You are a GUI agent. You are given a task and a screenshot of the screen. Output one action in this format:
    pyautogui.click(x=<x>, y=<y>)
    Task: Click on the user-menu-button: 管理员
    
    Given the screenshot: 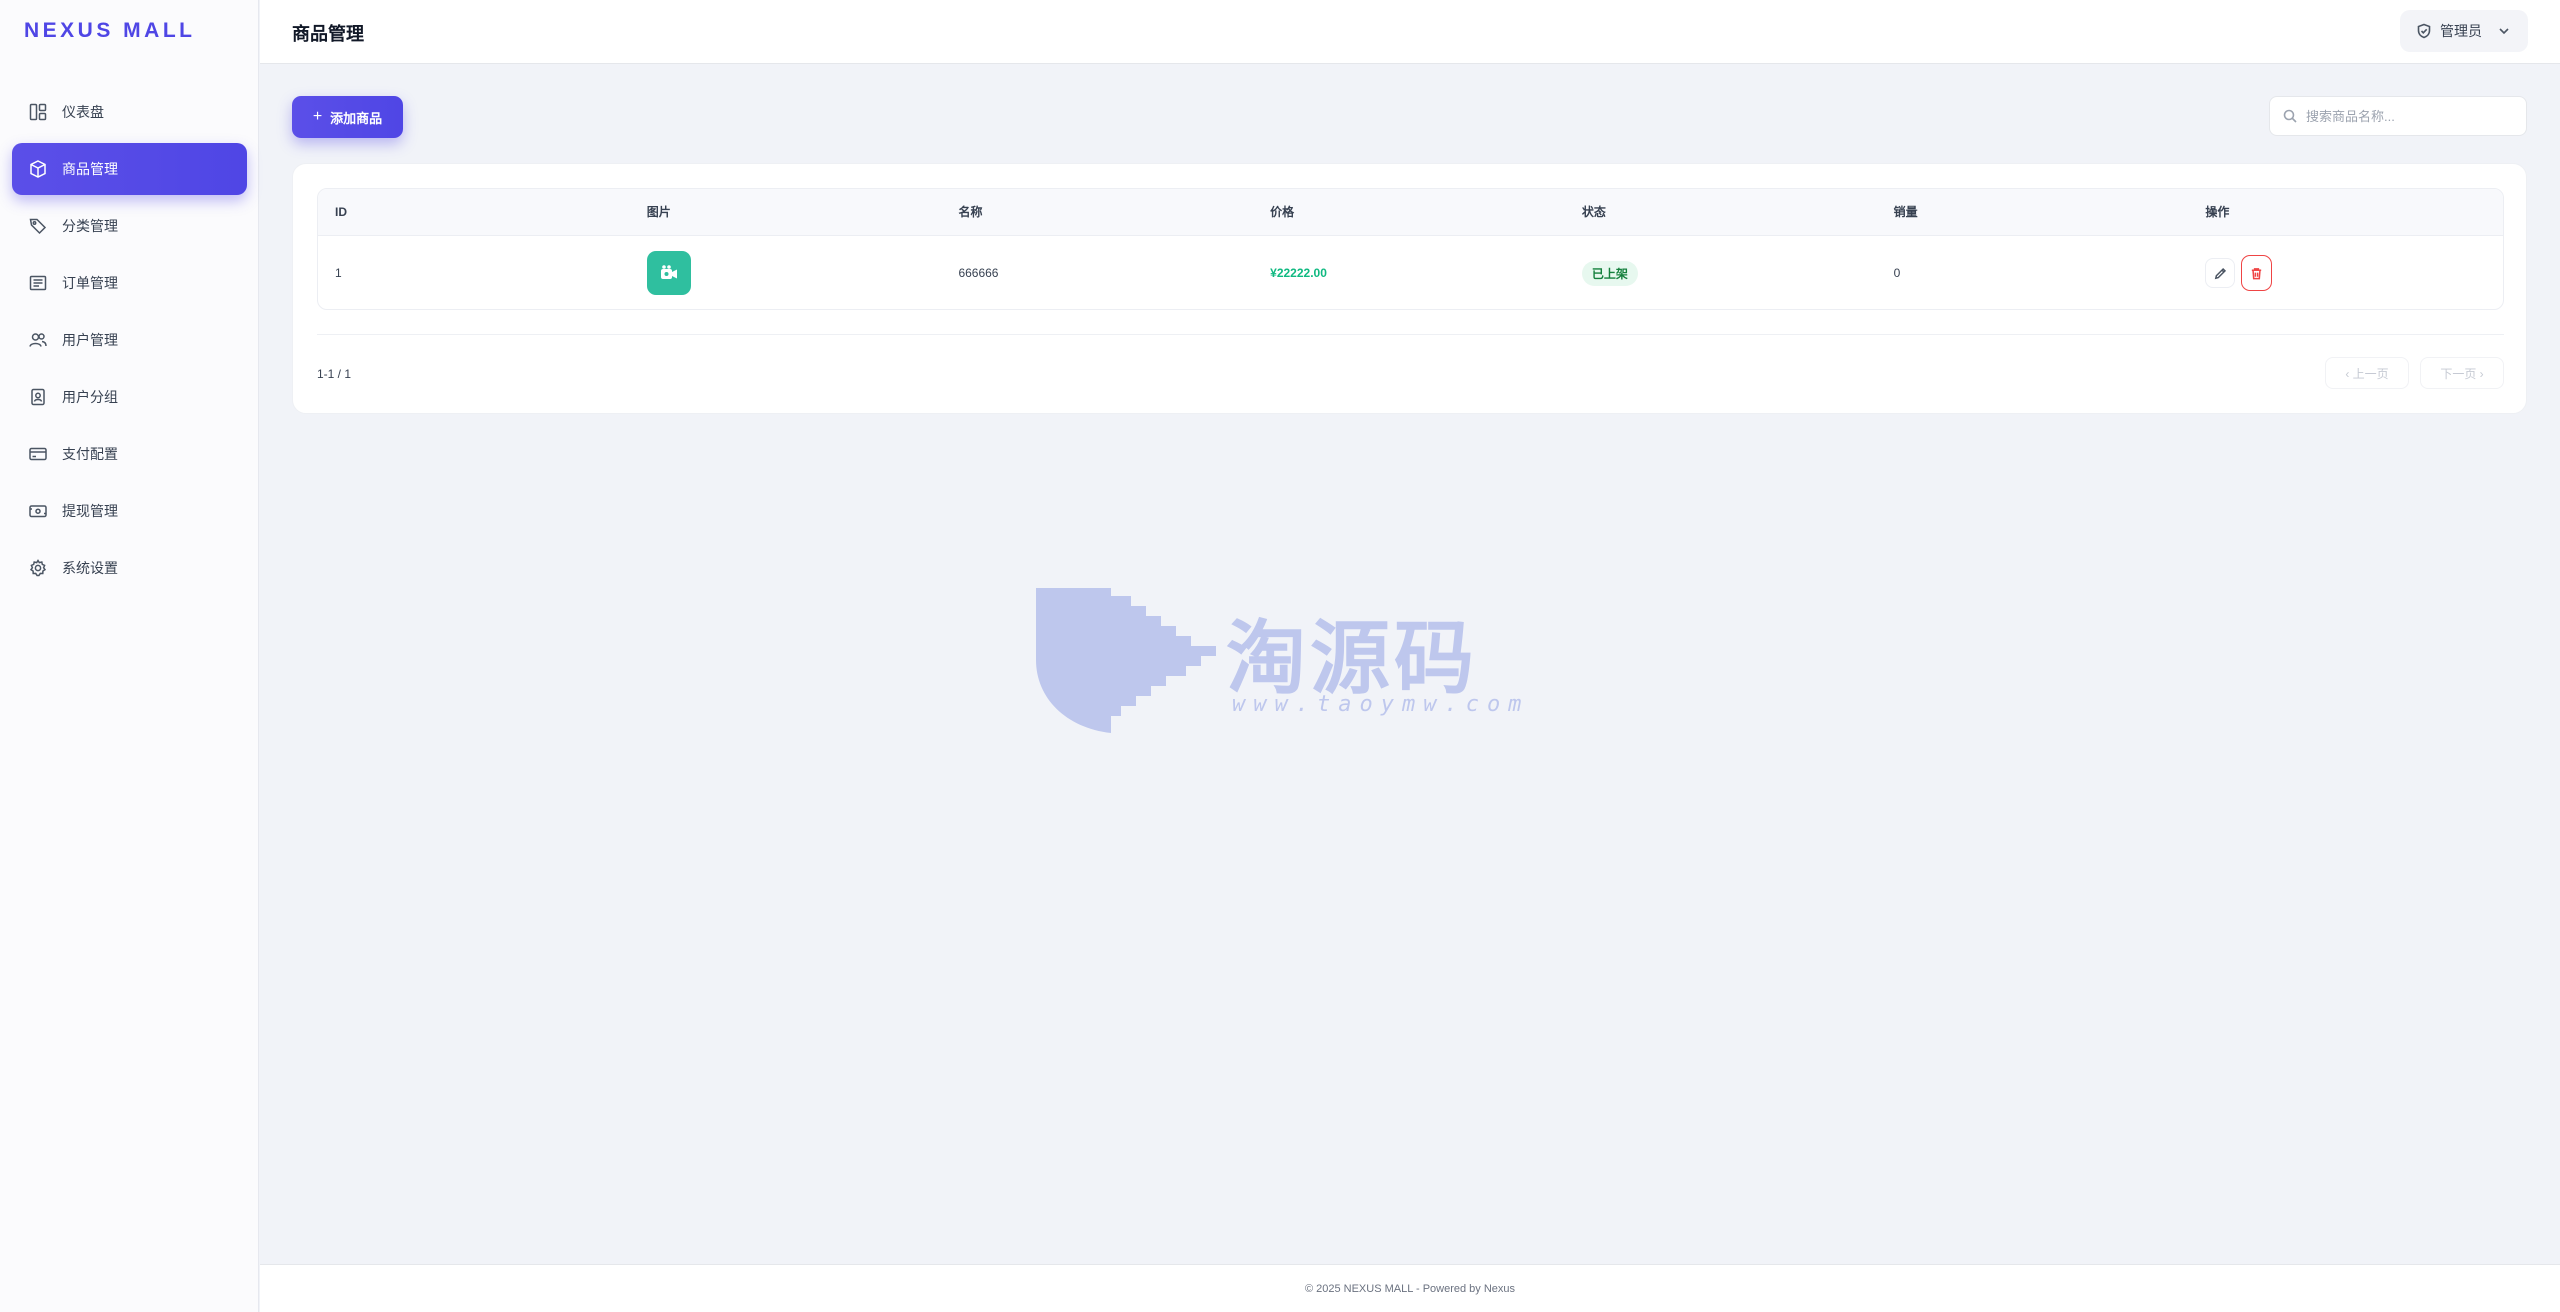 What is the action you would take?
    pyautogui.click(x=2464, y=31)
    